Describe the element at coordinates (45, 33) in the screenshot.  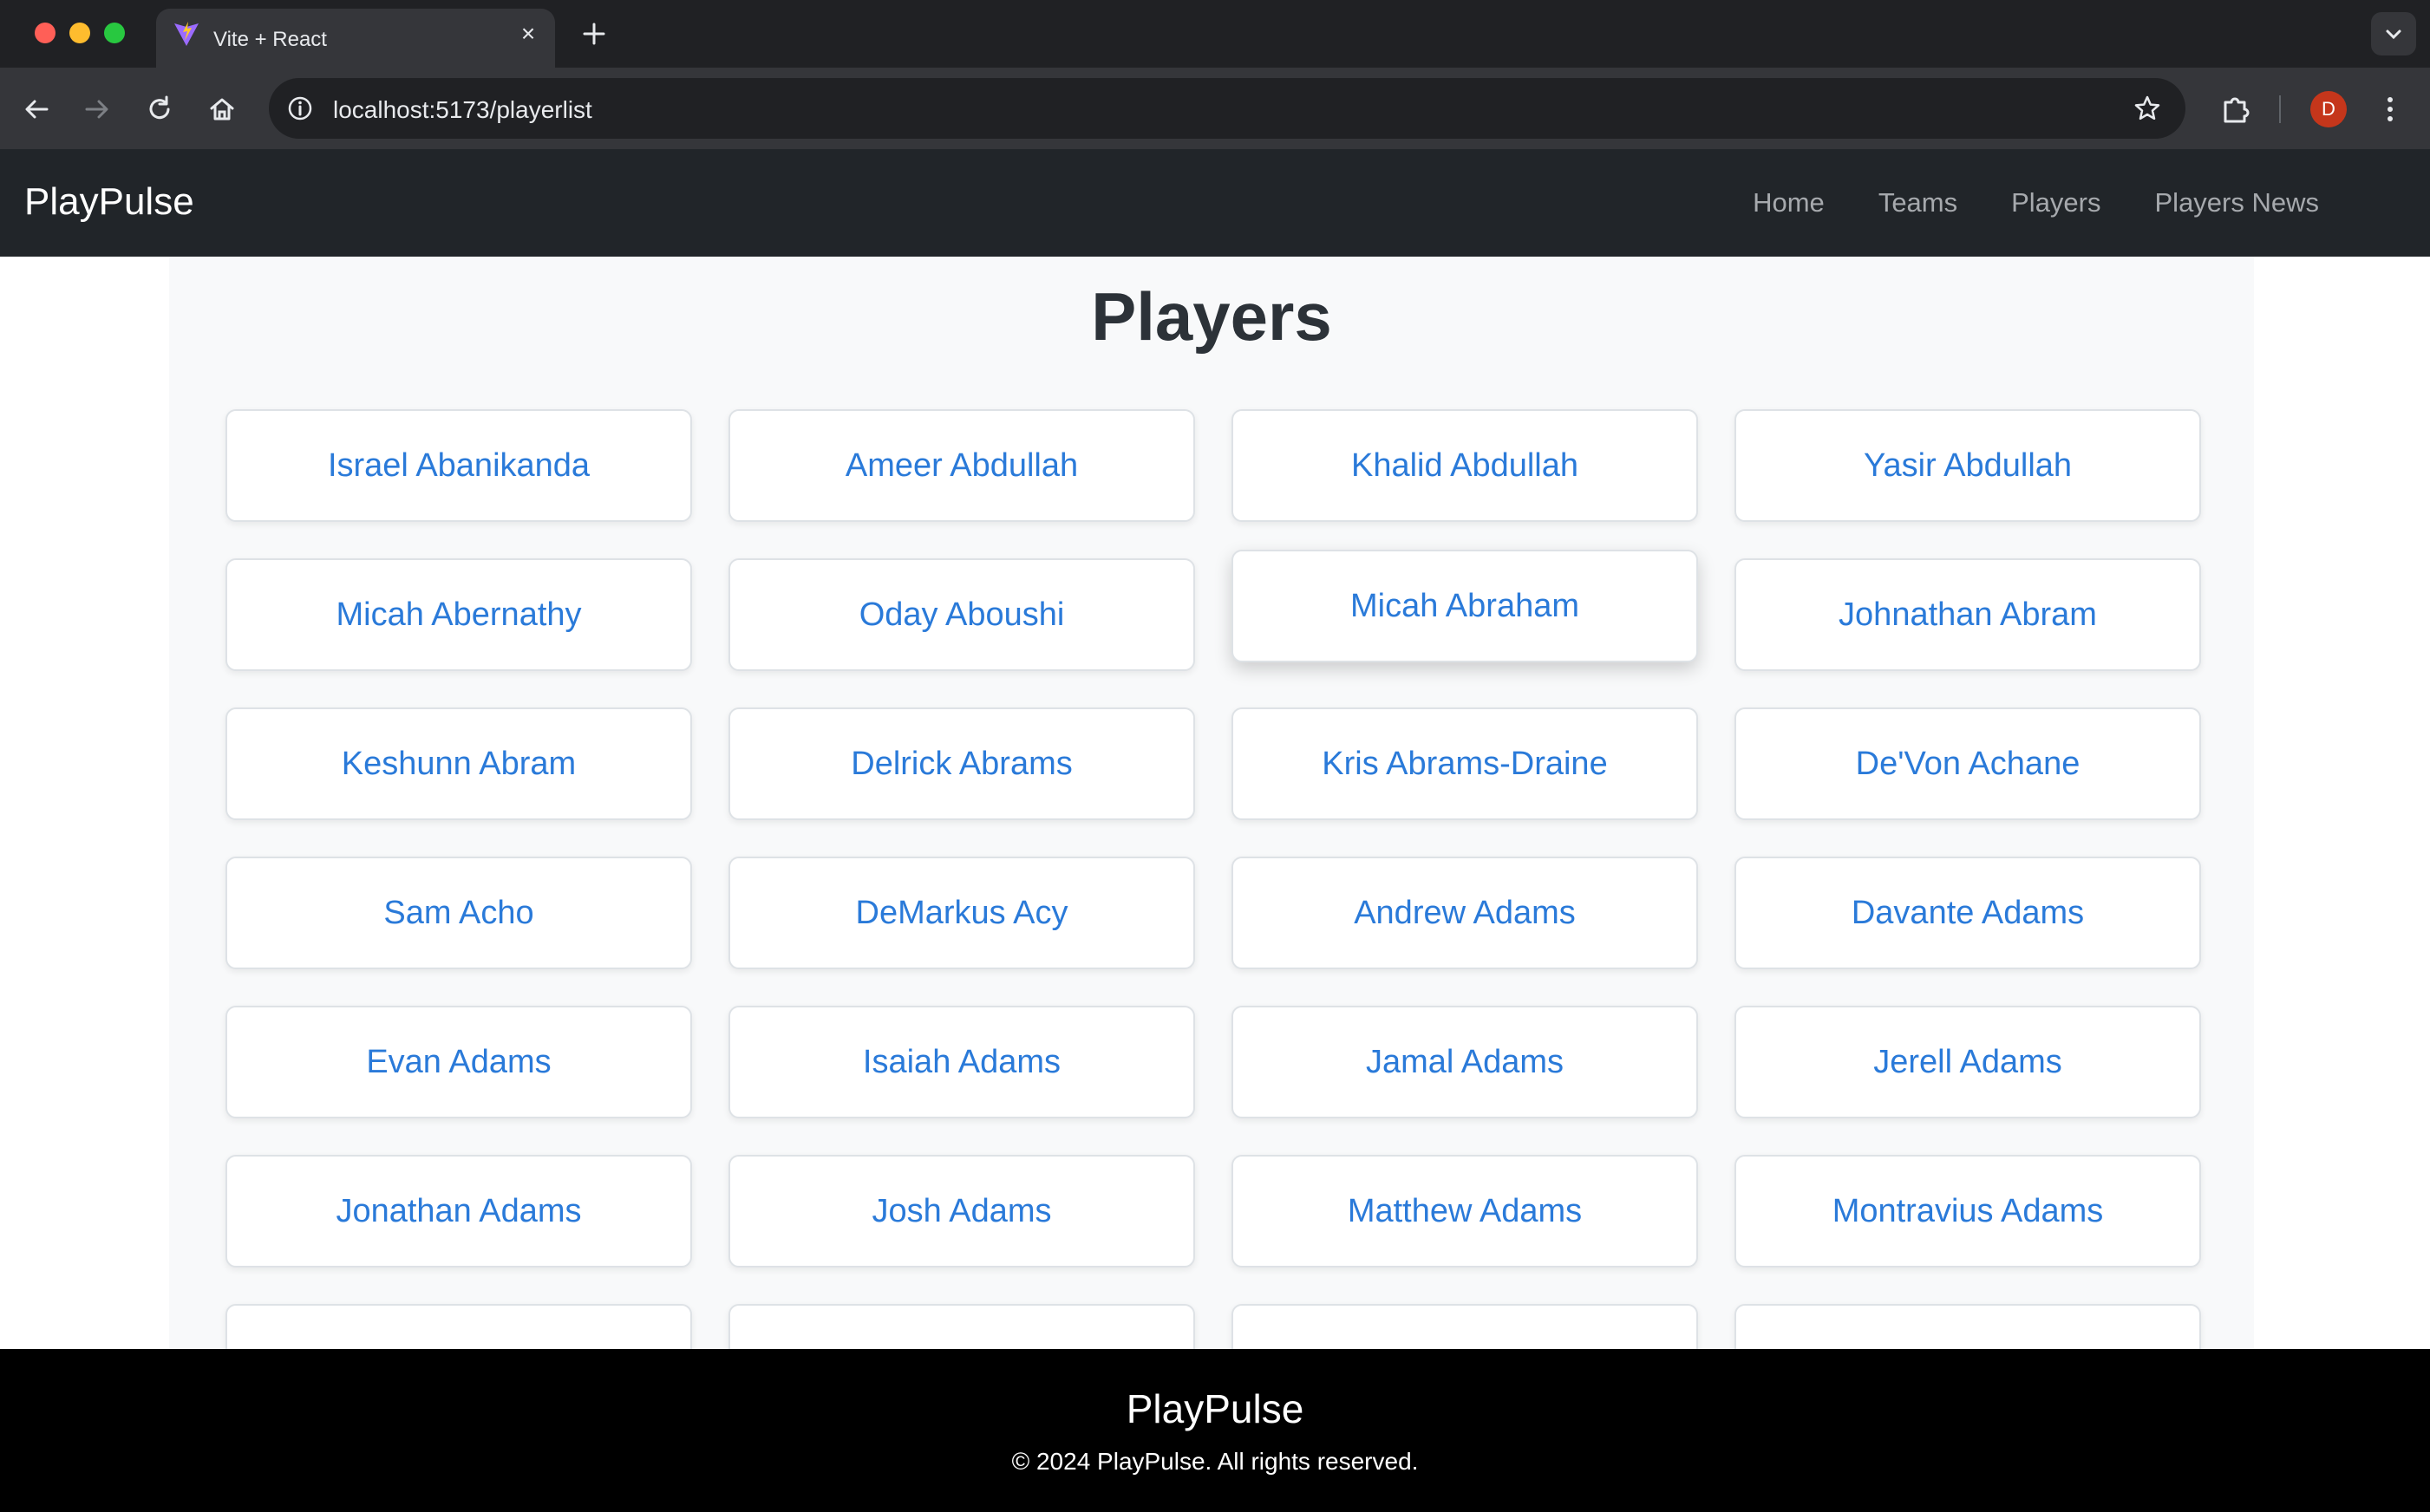
I see `close-window-button` at that location.